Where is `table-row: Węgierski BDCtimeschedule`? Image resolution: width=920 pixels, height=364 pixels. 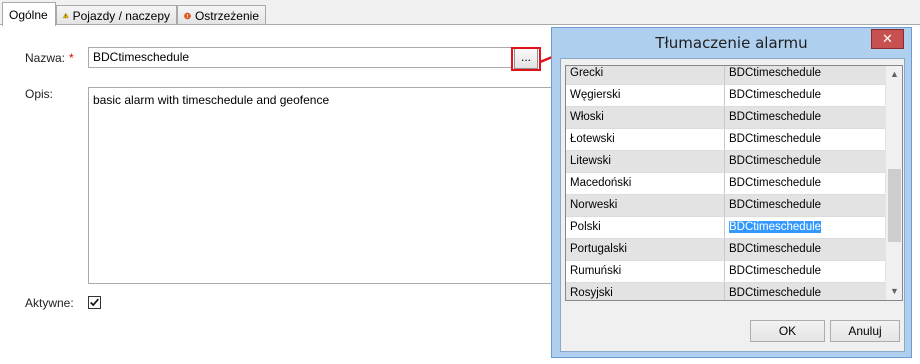
table-row: Węgierski BDCtimeschedule is located at coordinates (726, 96).